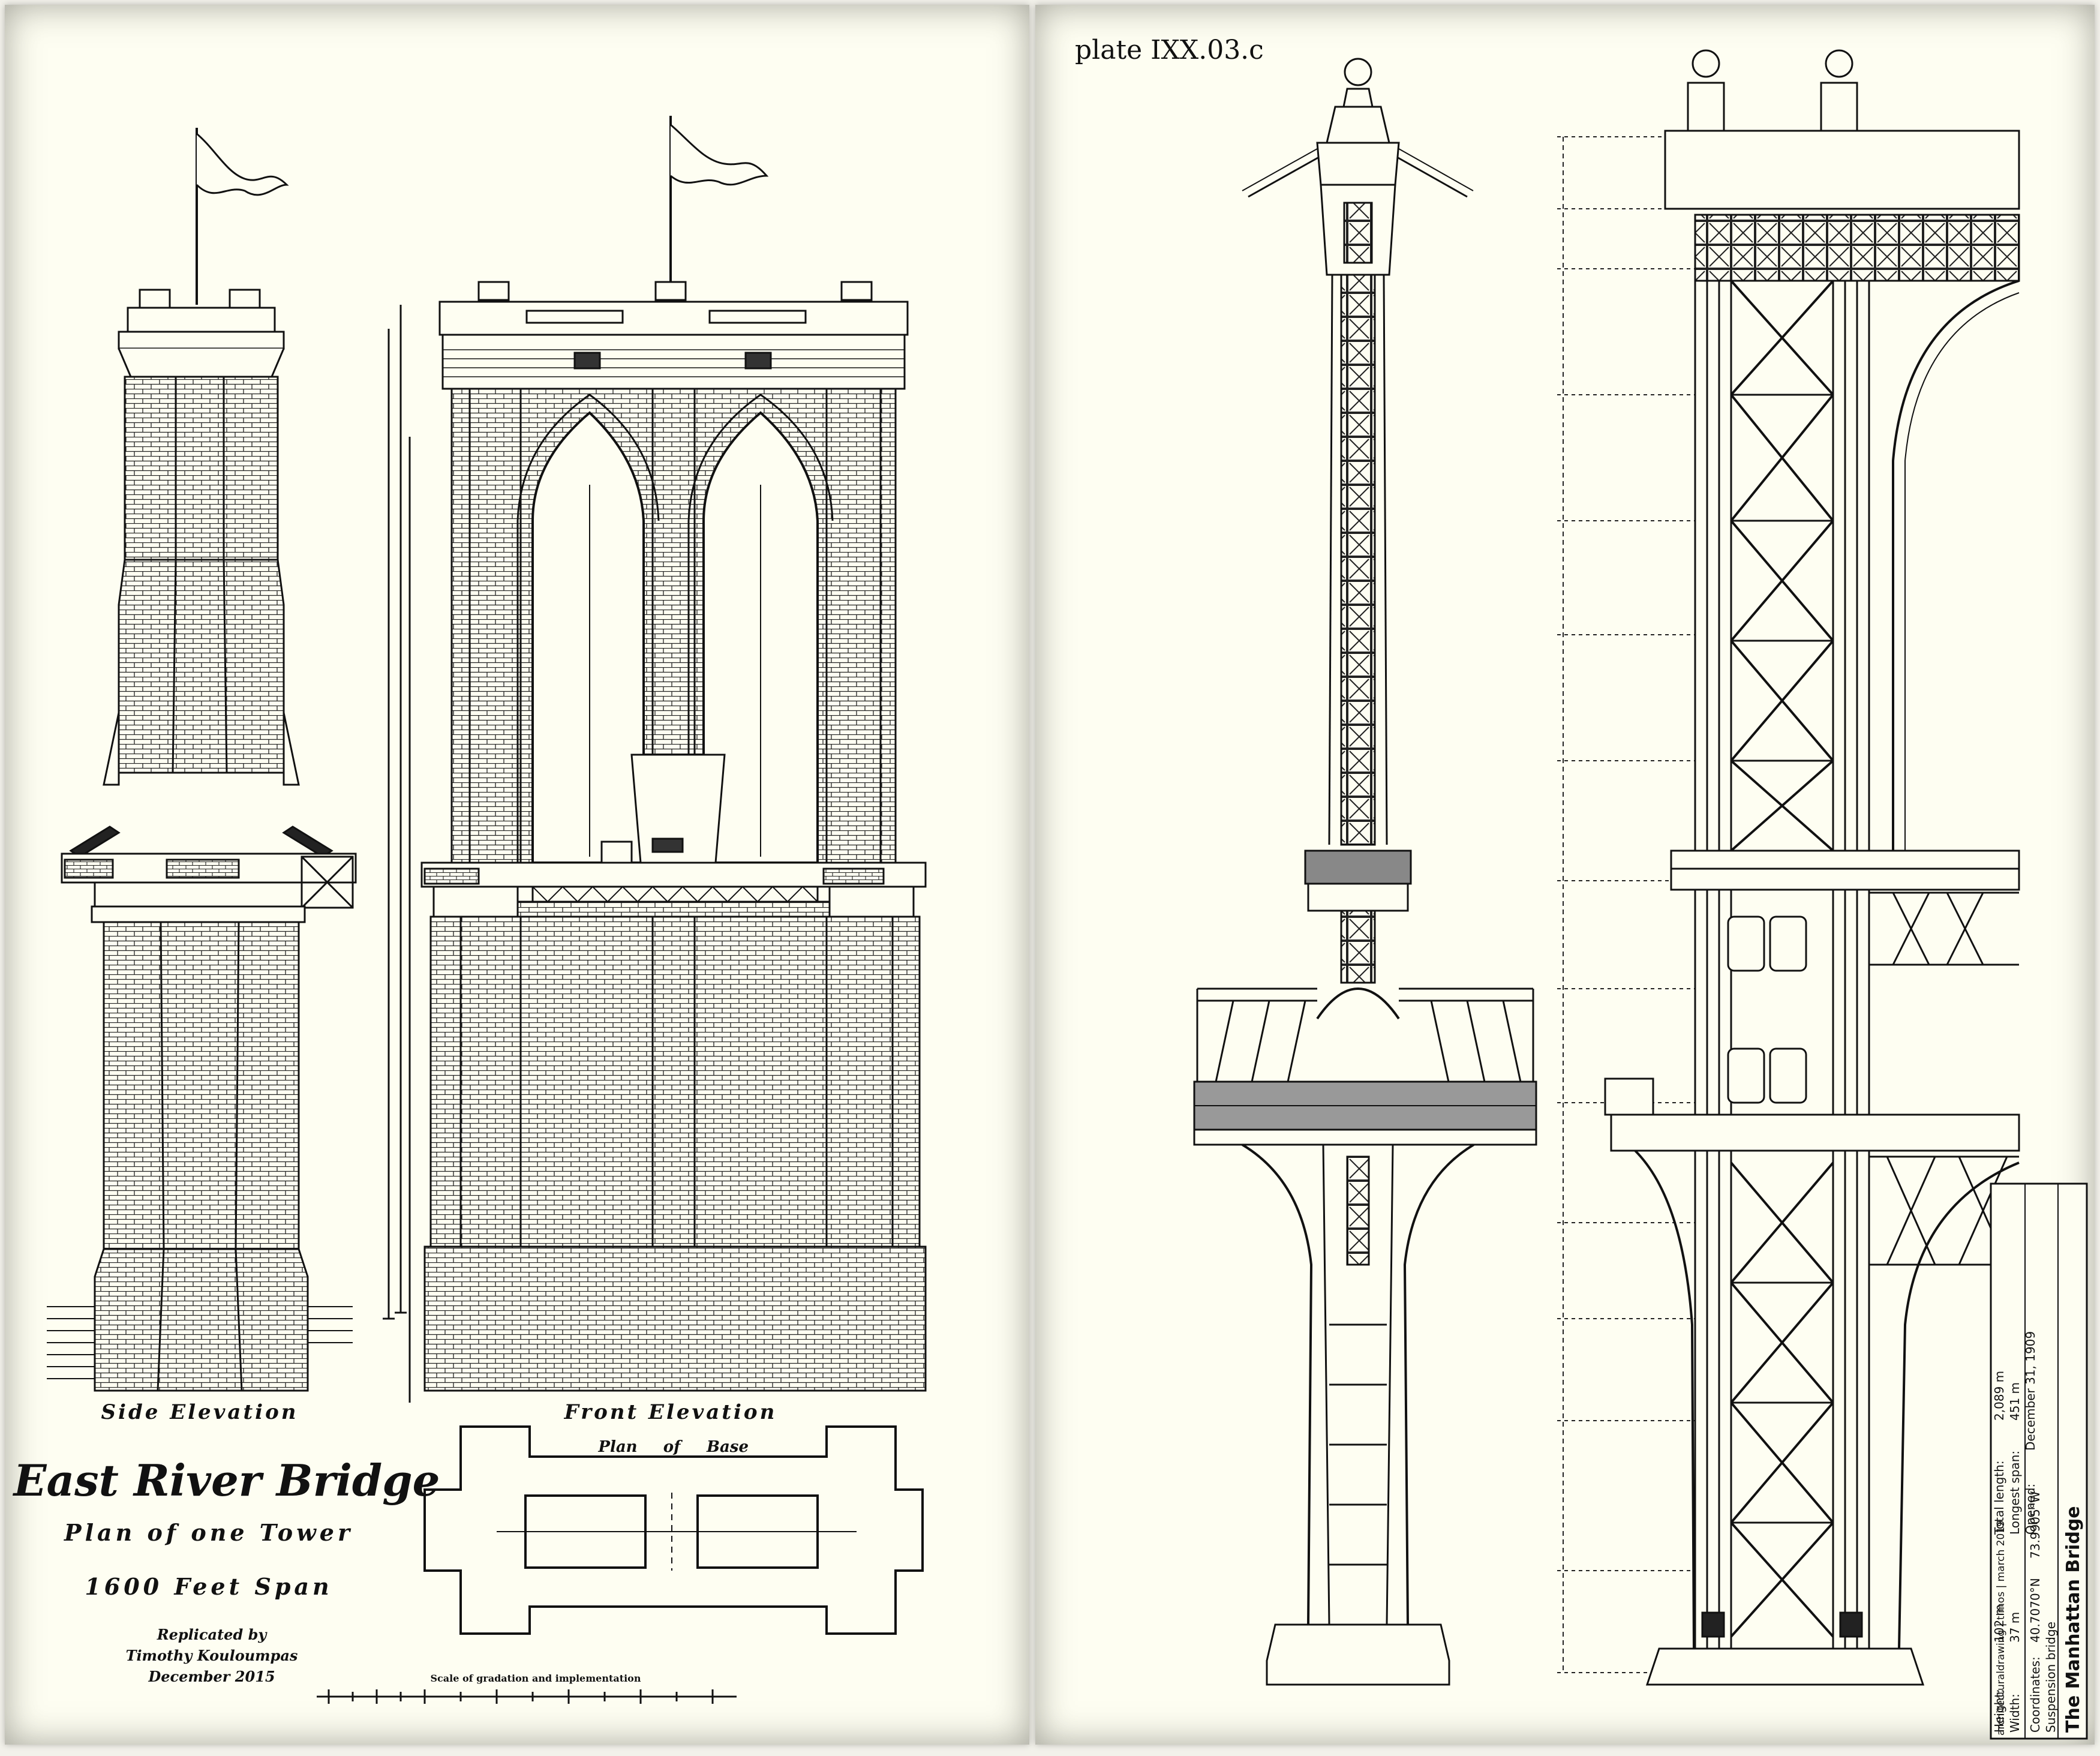 This screenshot has width=2100, height=1756. Describe the element at coordinates (2030, 1509) in the screenshot. I see `titleblock-opened-label: Opened:` at that location.